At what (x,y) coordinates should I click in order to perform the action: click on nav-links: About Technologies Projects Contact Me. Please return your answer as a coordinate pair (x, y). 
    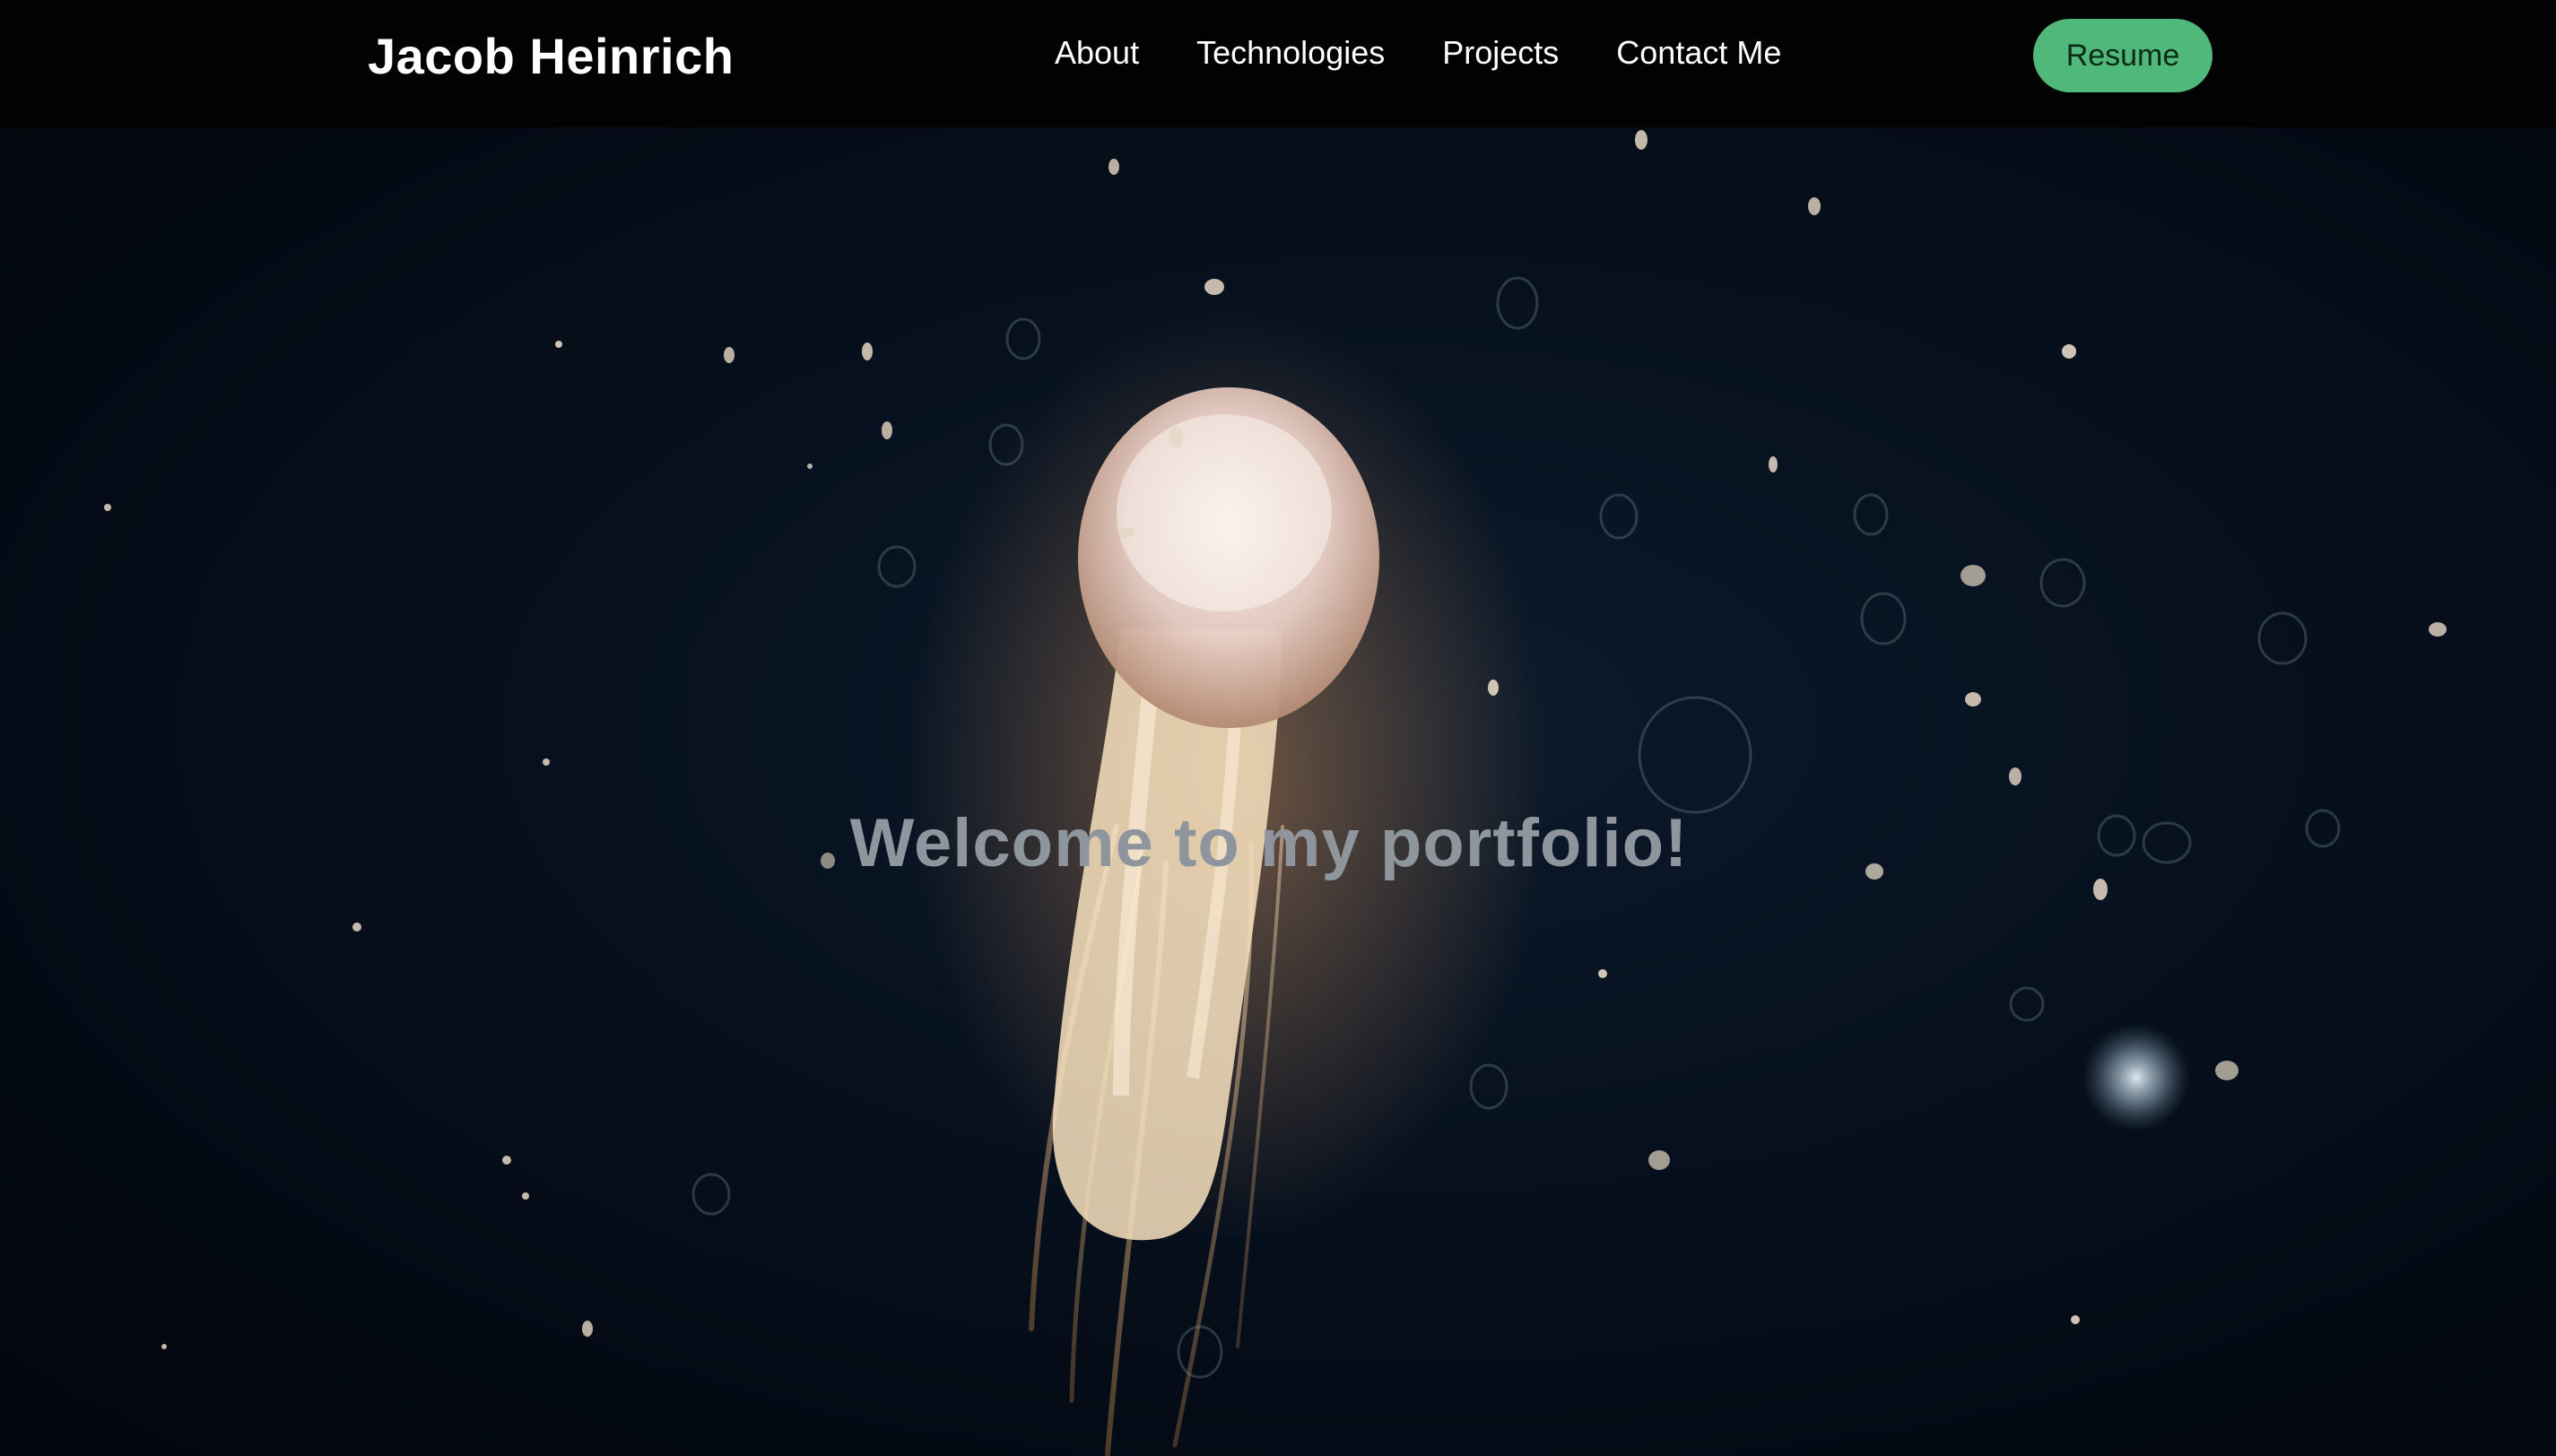
    Looking at the image, I should click on (1447, 53).